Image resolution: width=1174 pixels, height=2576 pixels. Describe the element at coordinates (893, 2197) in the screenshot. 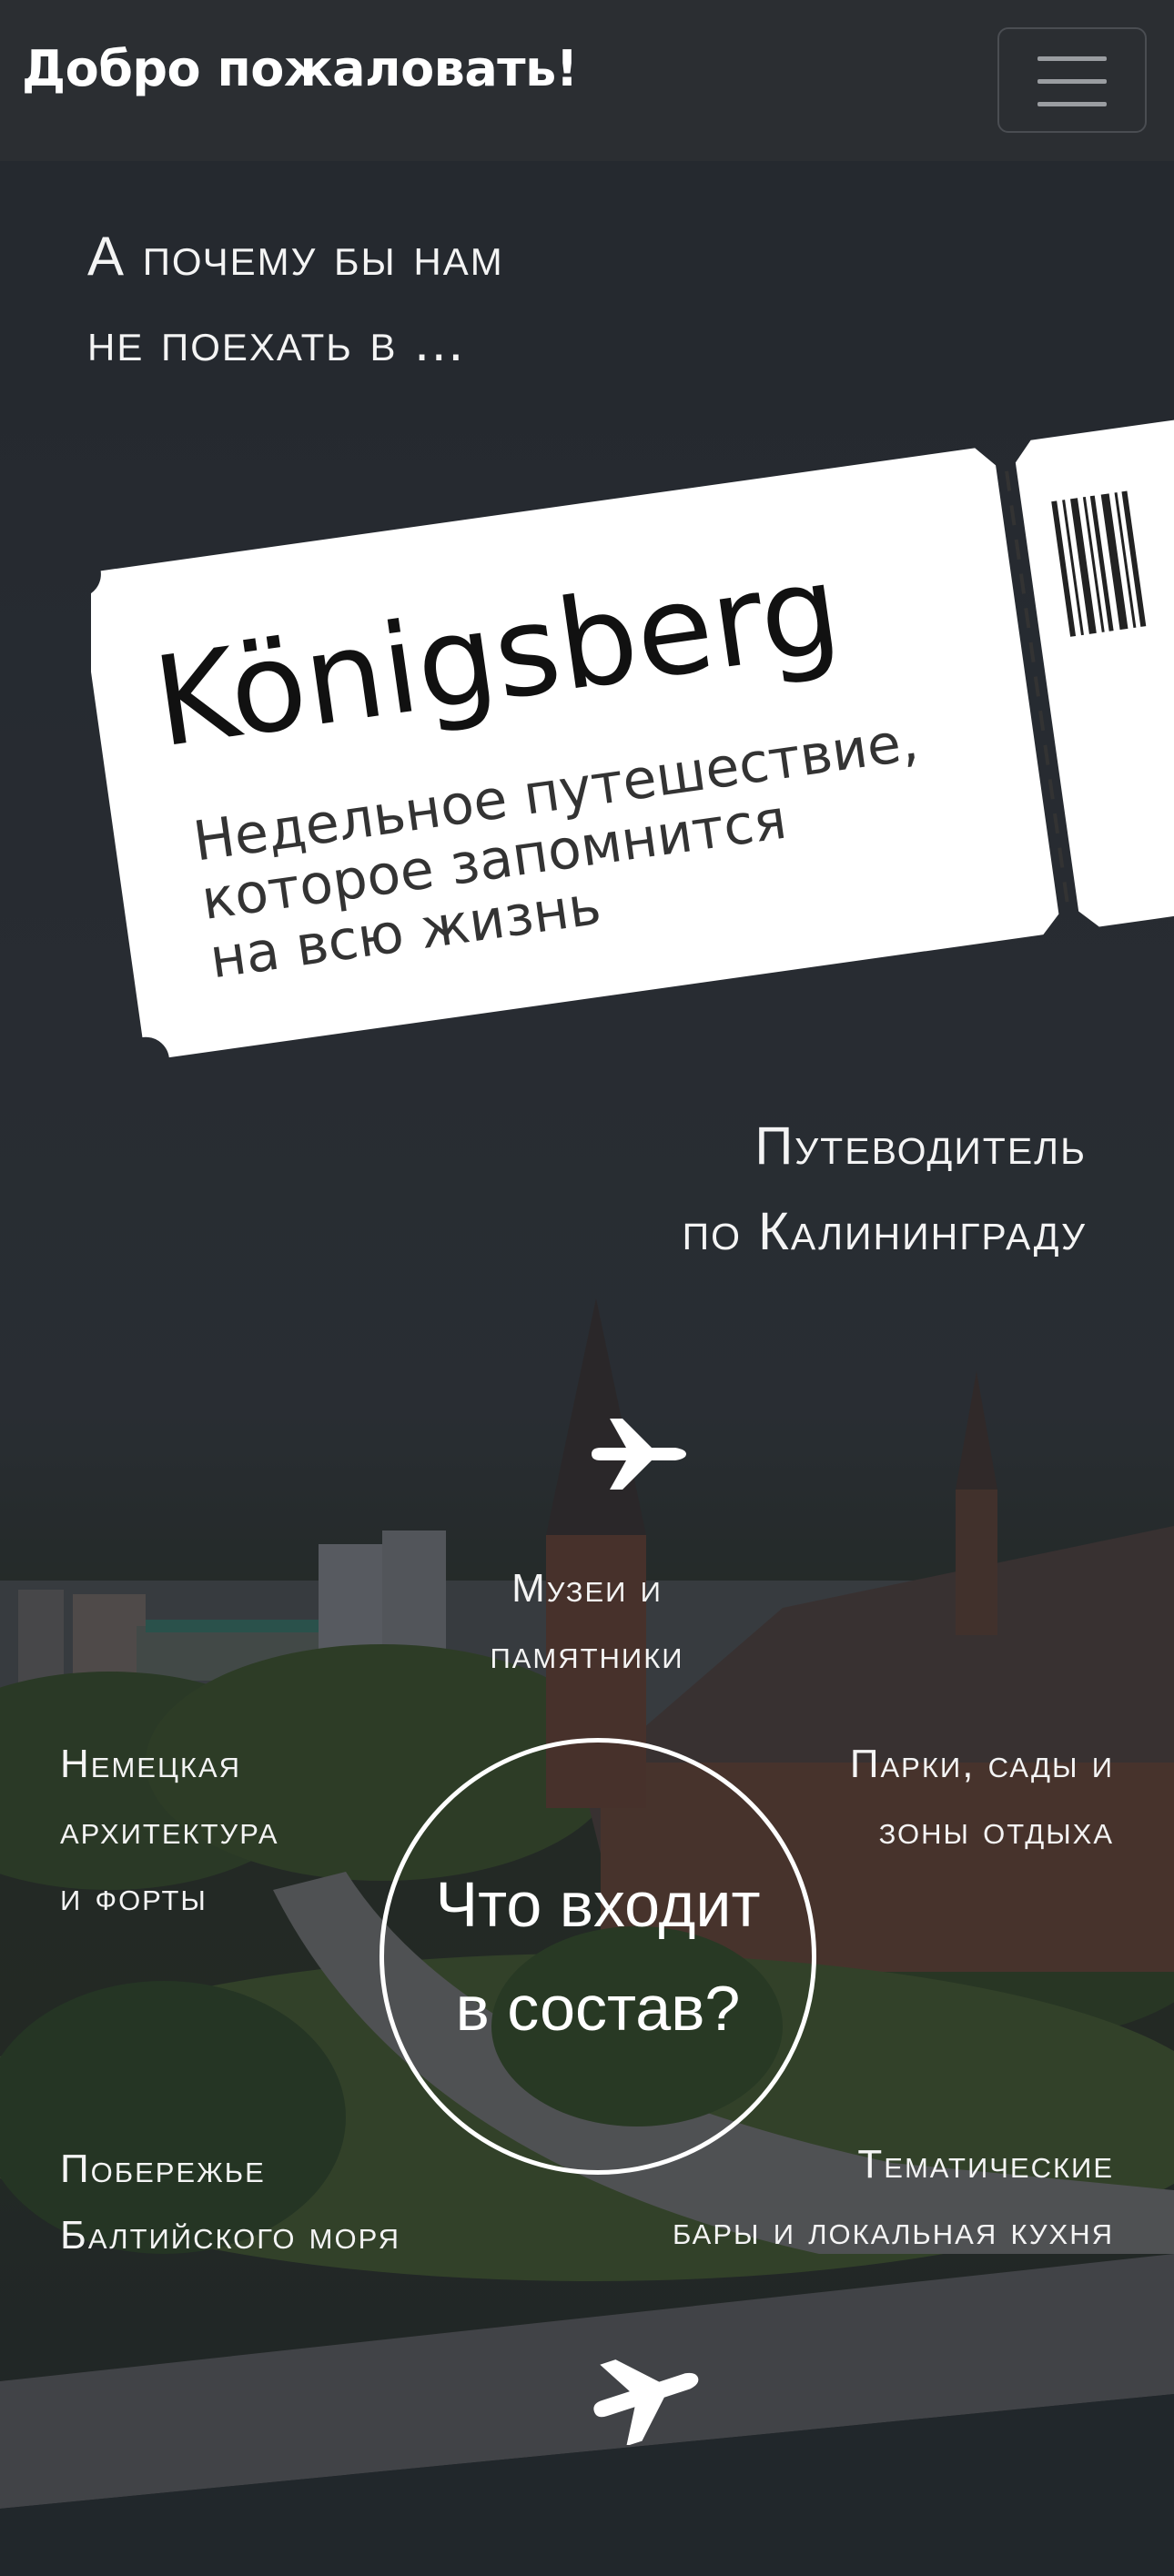

I see `topic-bars-cuisine: Тематические бары и локальная кухня` at that location.